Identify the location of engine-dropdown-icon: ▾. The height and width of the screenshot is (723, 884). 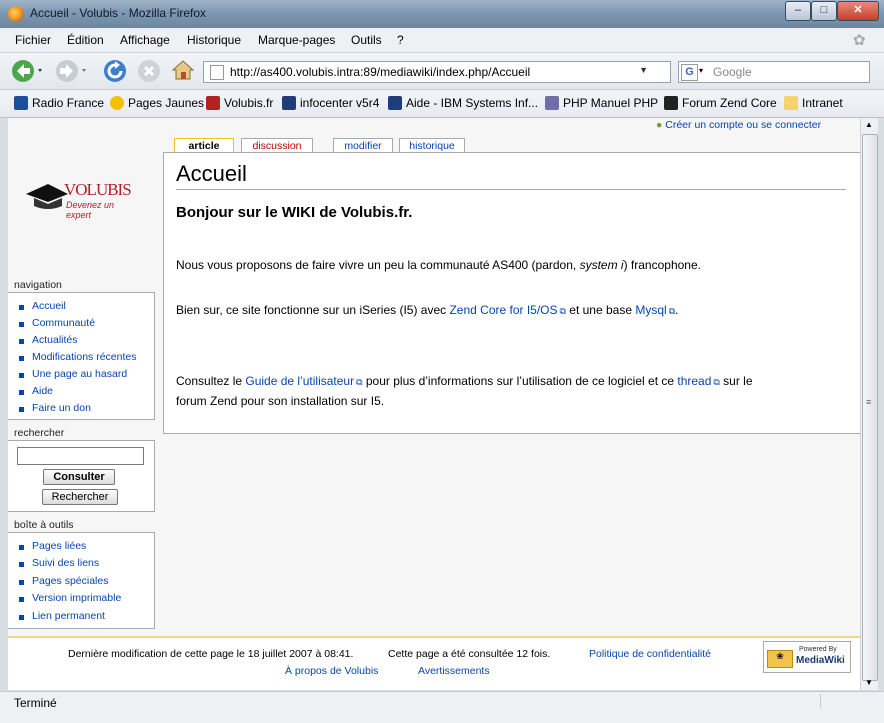
(701, 70).